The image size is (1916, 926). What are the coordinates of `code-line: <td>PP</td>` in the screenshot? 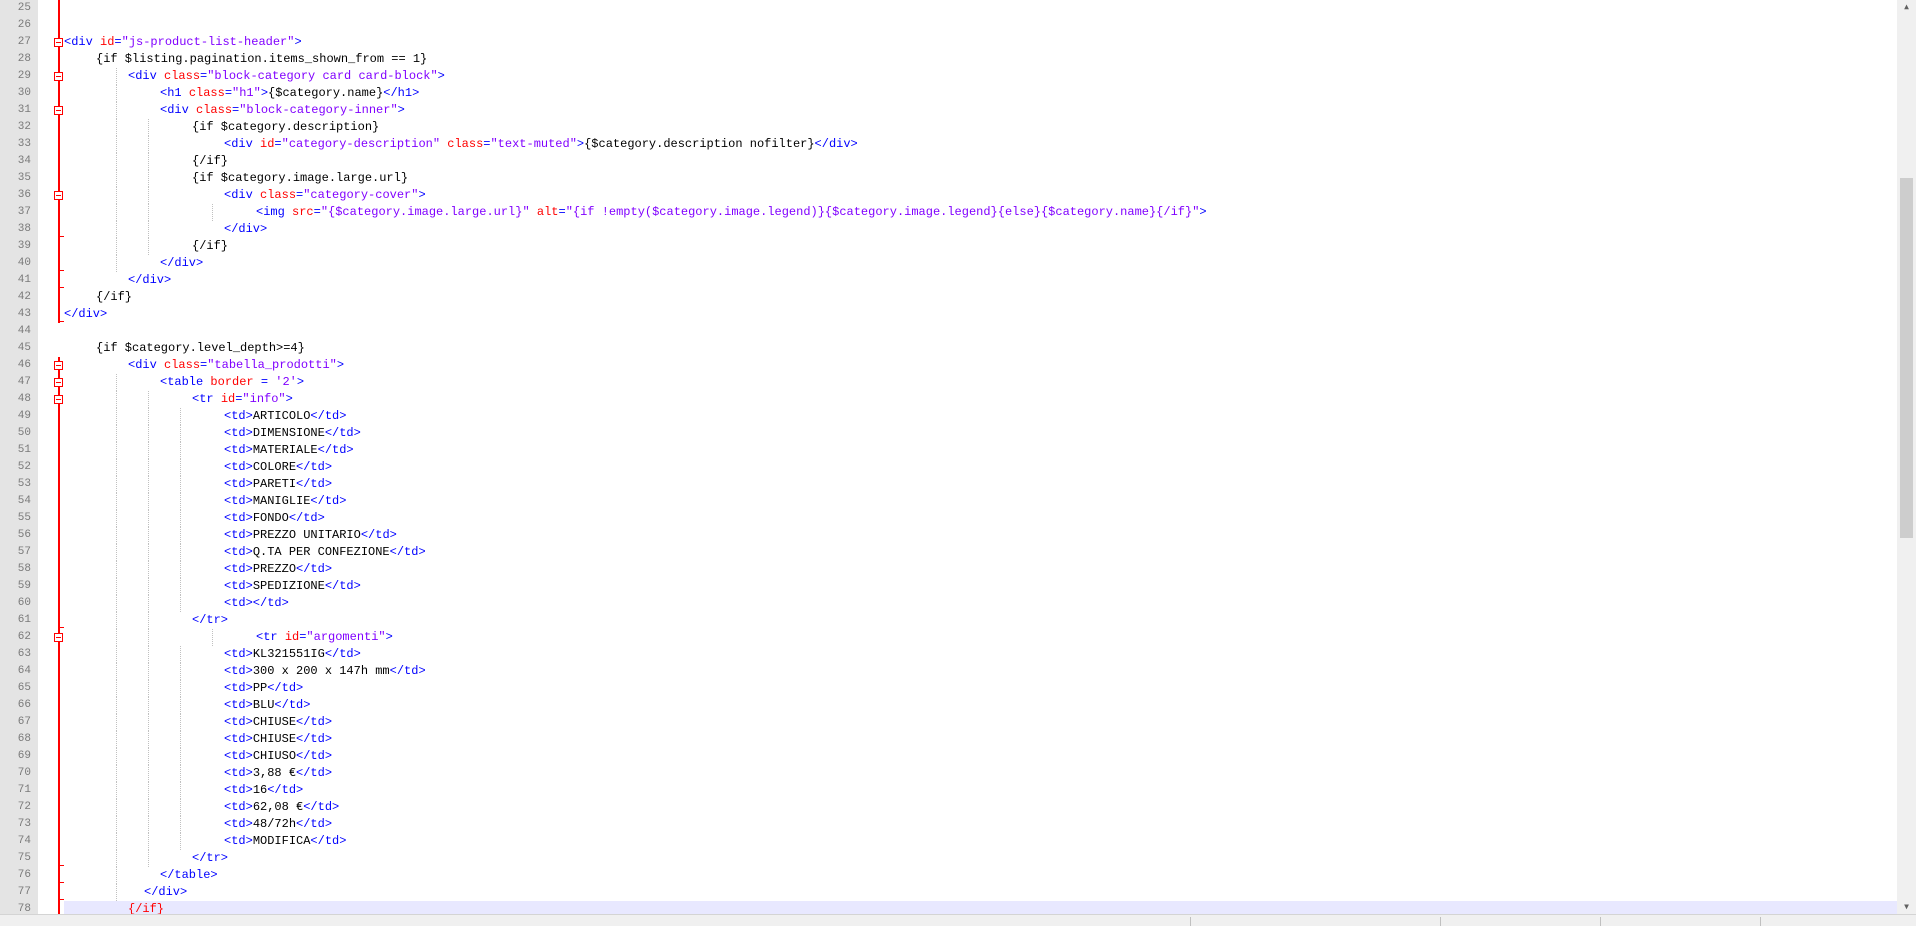 It's located at (183, 688).